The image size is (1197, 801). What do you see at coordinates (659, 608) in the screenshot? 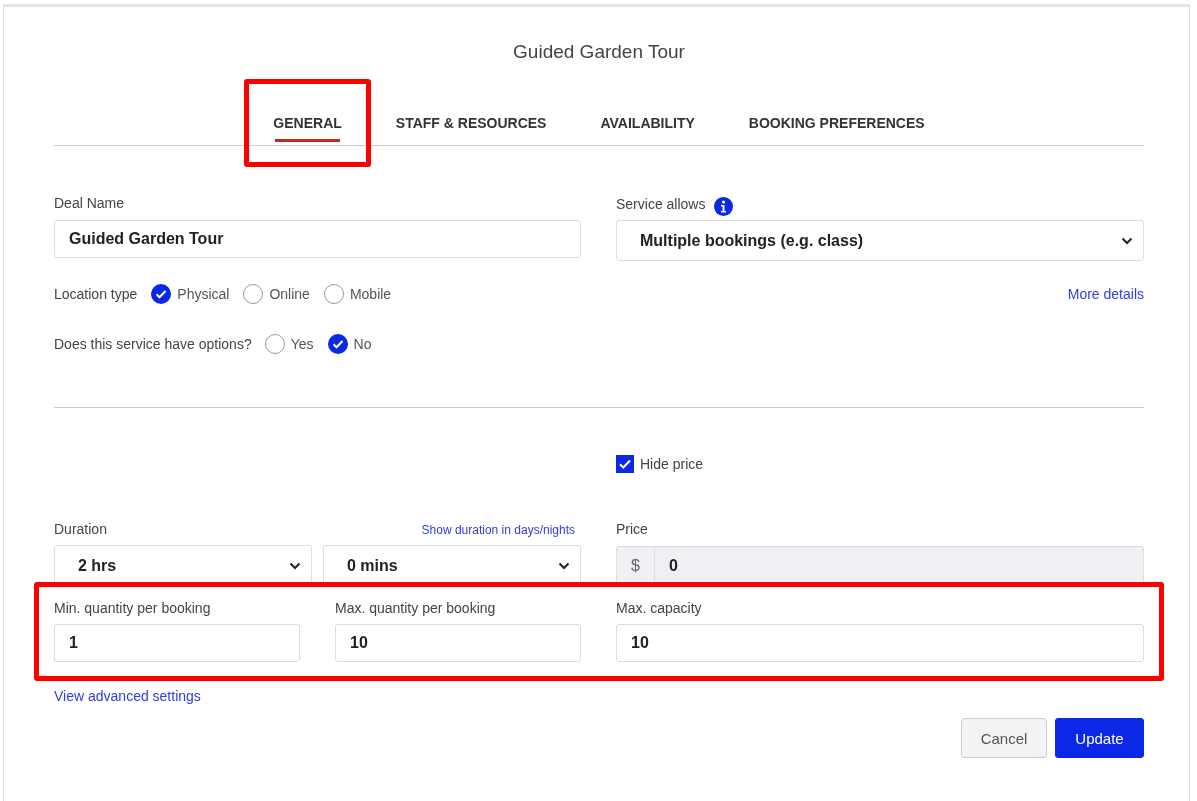
I see `field-label: Max. capacity` at bounding box center [659, 608].